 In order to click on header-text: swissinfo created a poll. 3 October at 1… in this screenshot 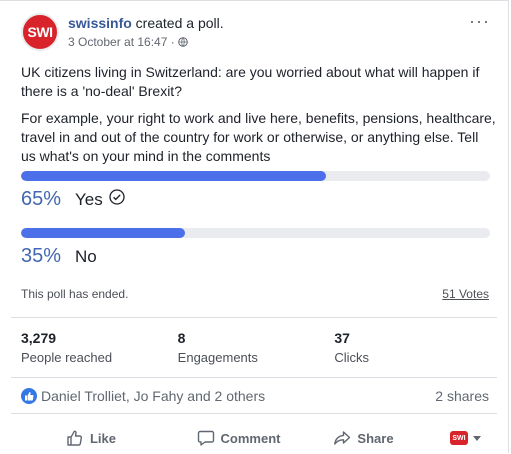, I will do `click(146, 32)`.